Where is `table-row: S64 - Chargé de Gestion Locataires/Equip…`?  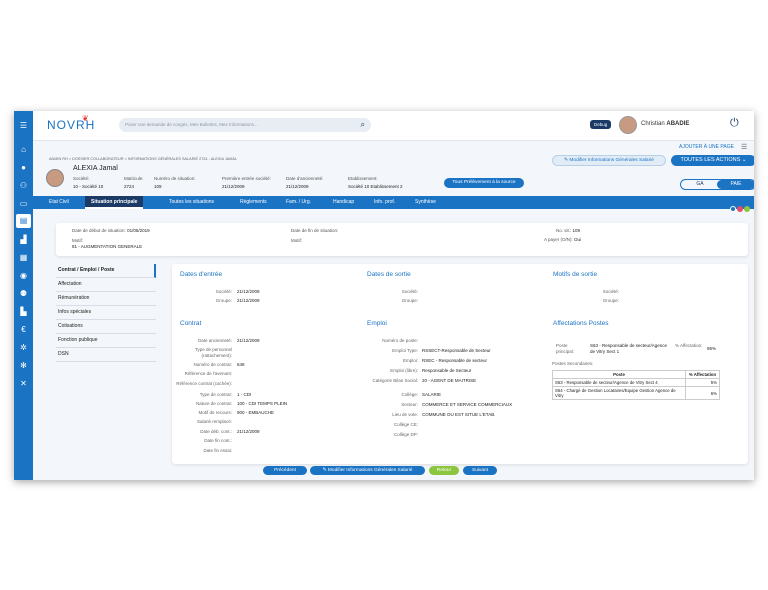 table-row: S64 - Chargé de Gestion Locataires/Equip… is located at coordinates (636, 393).